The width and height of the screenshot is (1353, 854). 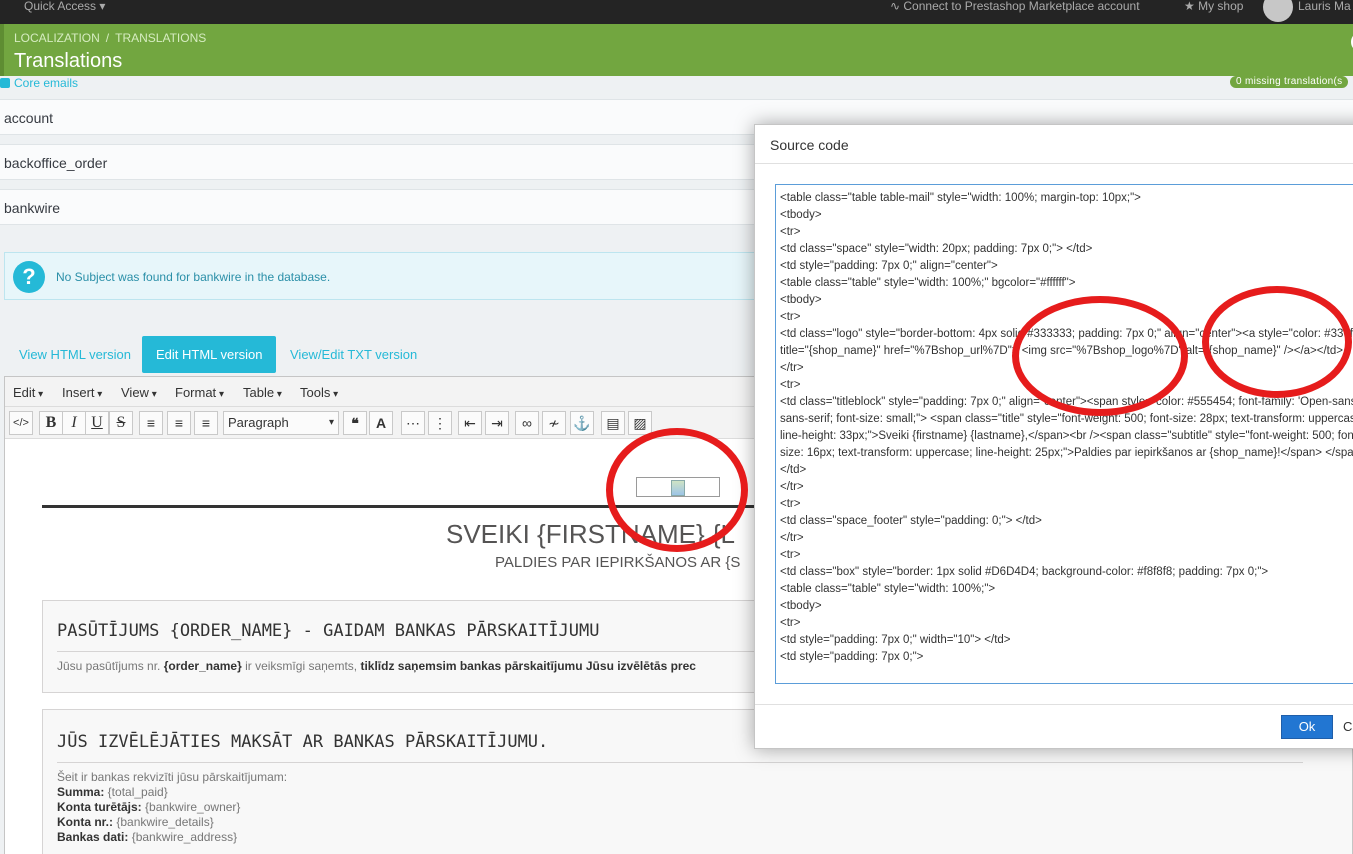 What do you see at coordinates (75, 354) in the screenshot?
I see `tab-view-html: View HTML version` at bounding box center [75, 354].